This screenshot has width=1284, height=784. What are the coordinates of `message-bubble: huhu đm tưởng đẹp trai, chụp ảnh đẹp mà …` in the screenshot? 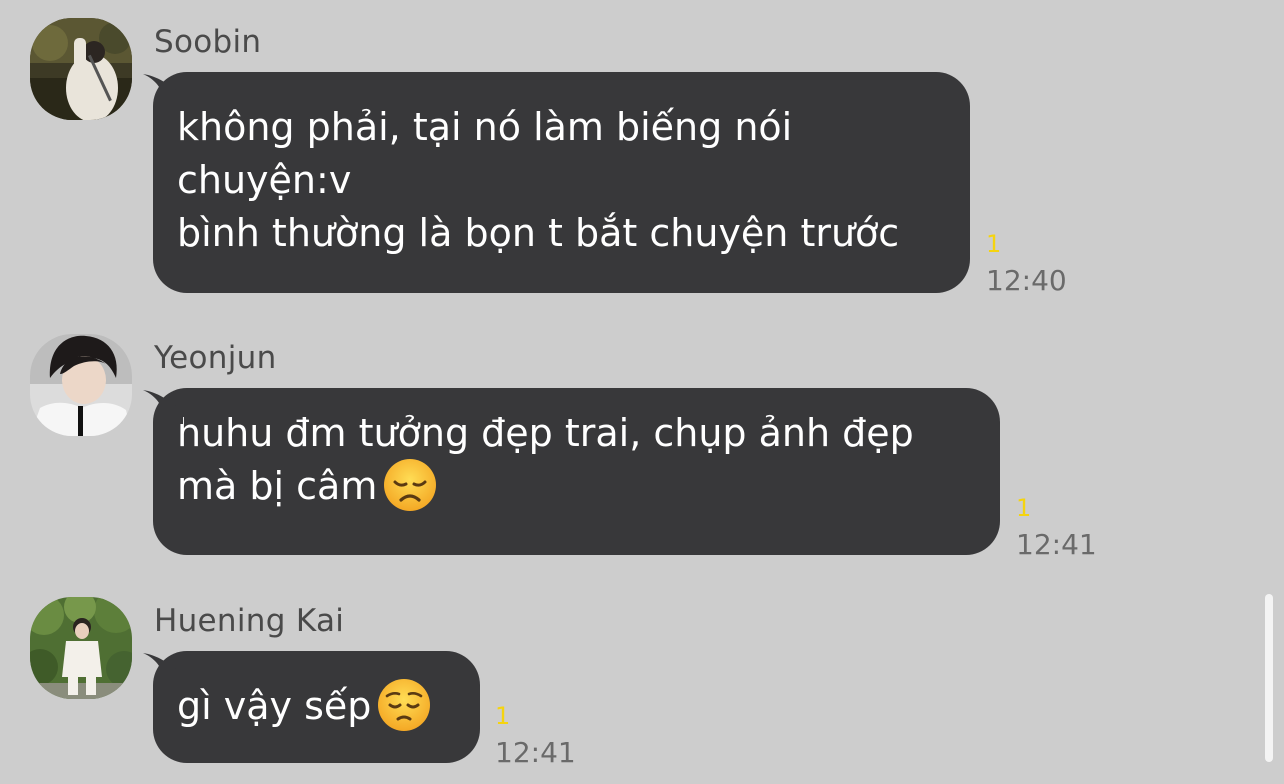 It's located at (571, 471).